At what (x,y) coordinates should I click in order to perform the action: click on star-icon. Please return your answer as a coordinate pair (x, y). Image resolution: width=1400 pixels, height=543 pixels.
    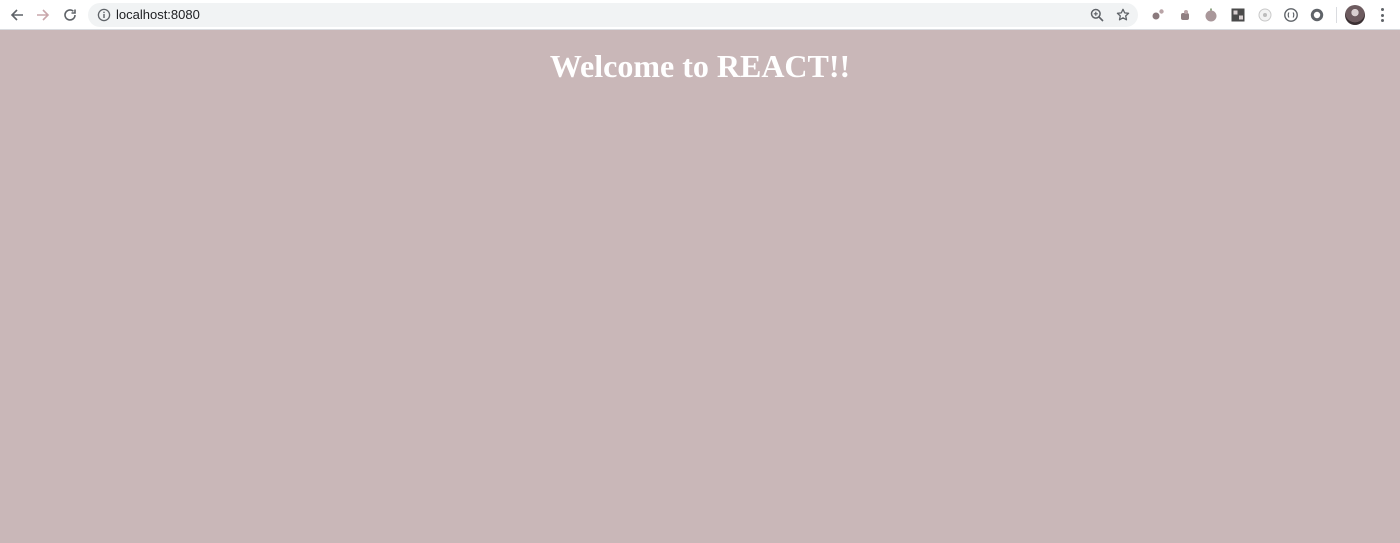
    Looking at the image, I should click on (1123, 14).